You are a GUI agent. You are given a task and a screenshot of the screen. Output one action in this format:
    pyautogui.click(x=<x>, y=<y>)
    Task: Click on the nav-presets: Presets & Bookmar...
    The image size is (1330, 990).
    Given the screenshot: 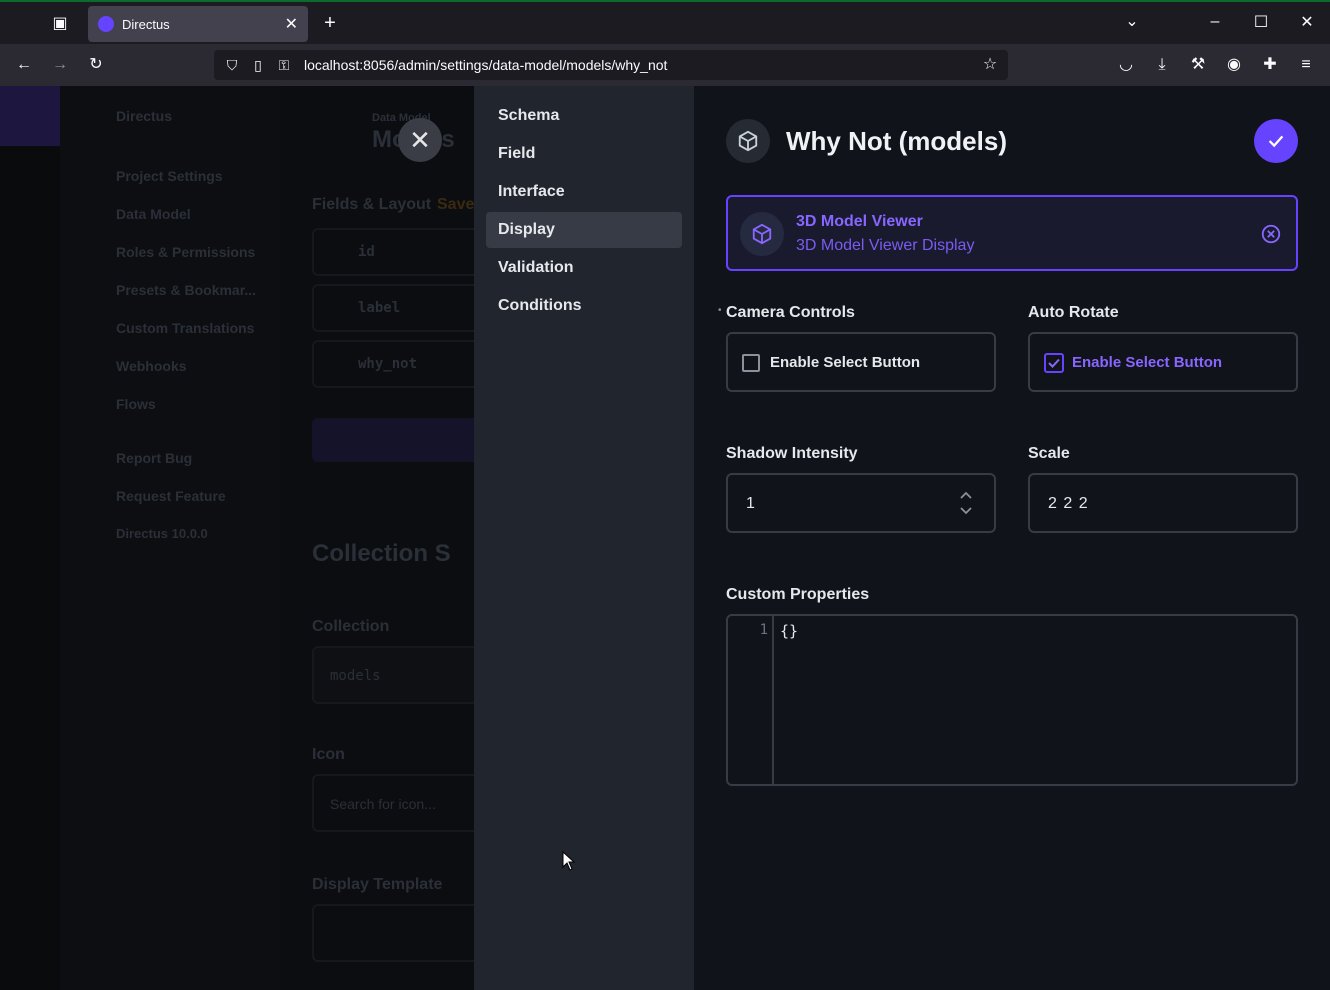 What is the action you would take?
    pyautogui.click(x=186, y=290)
    